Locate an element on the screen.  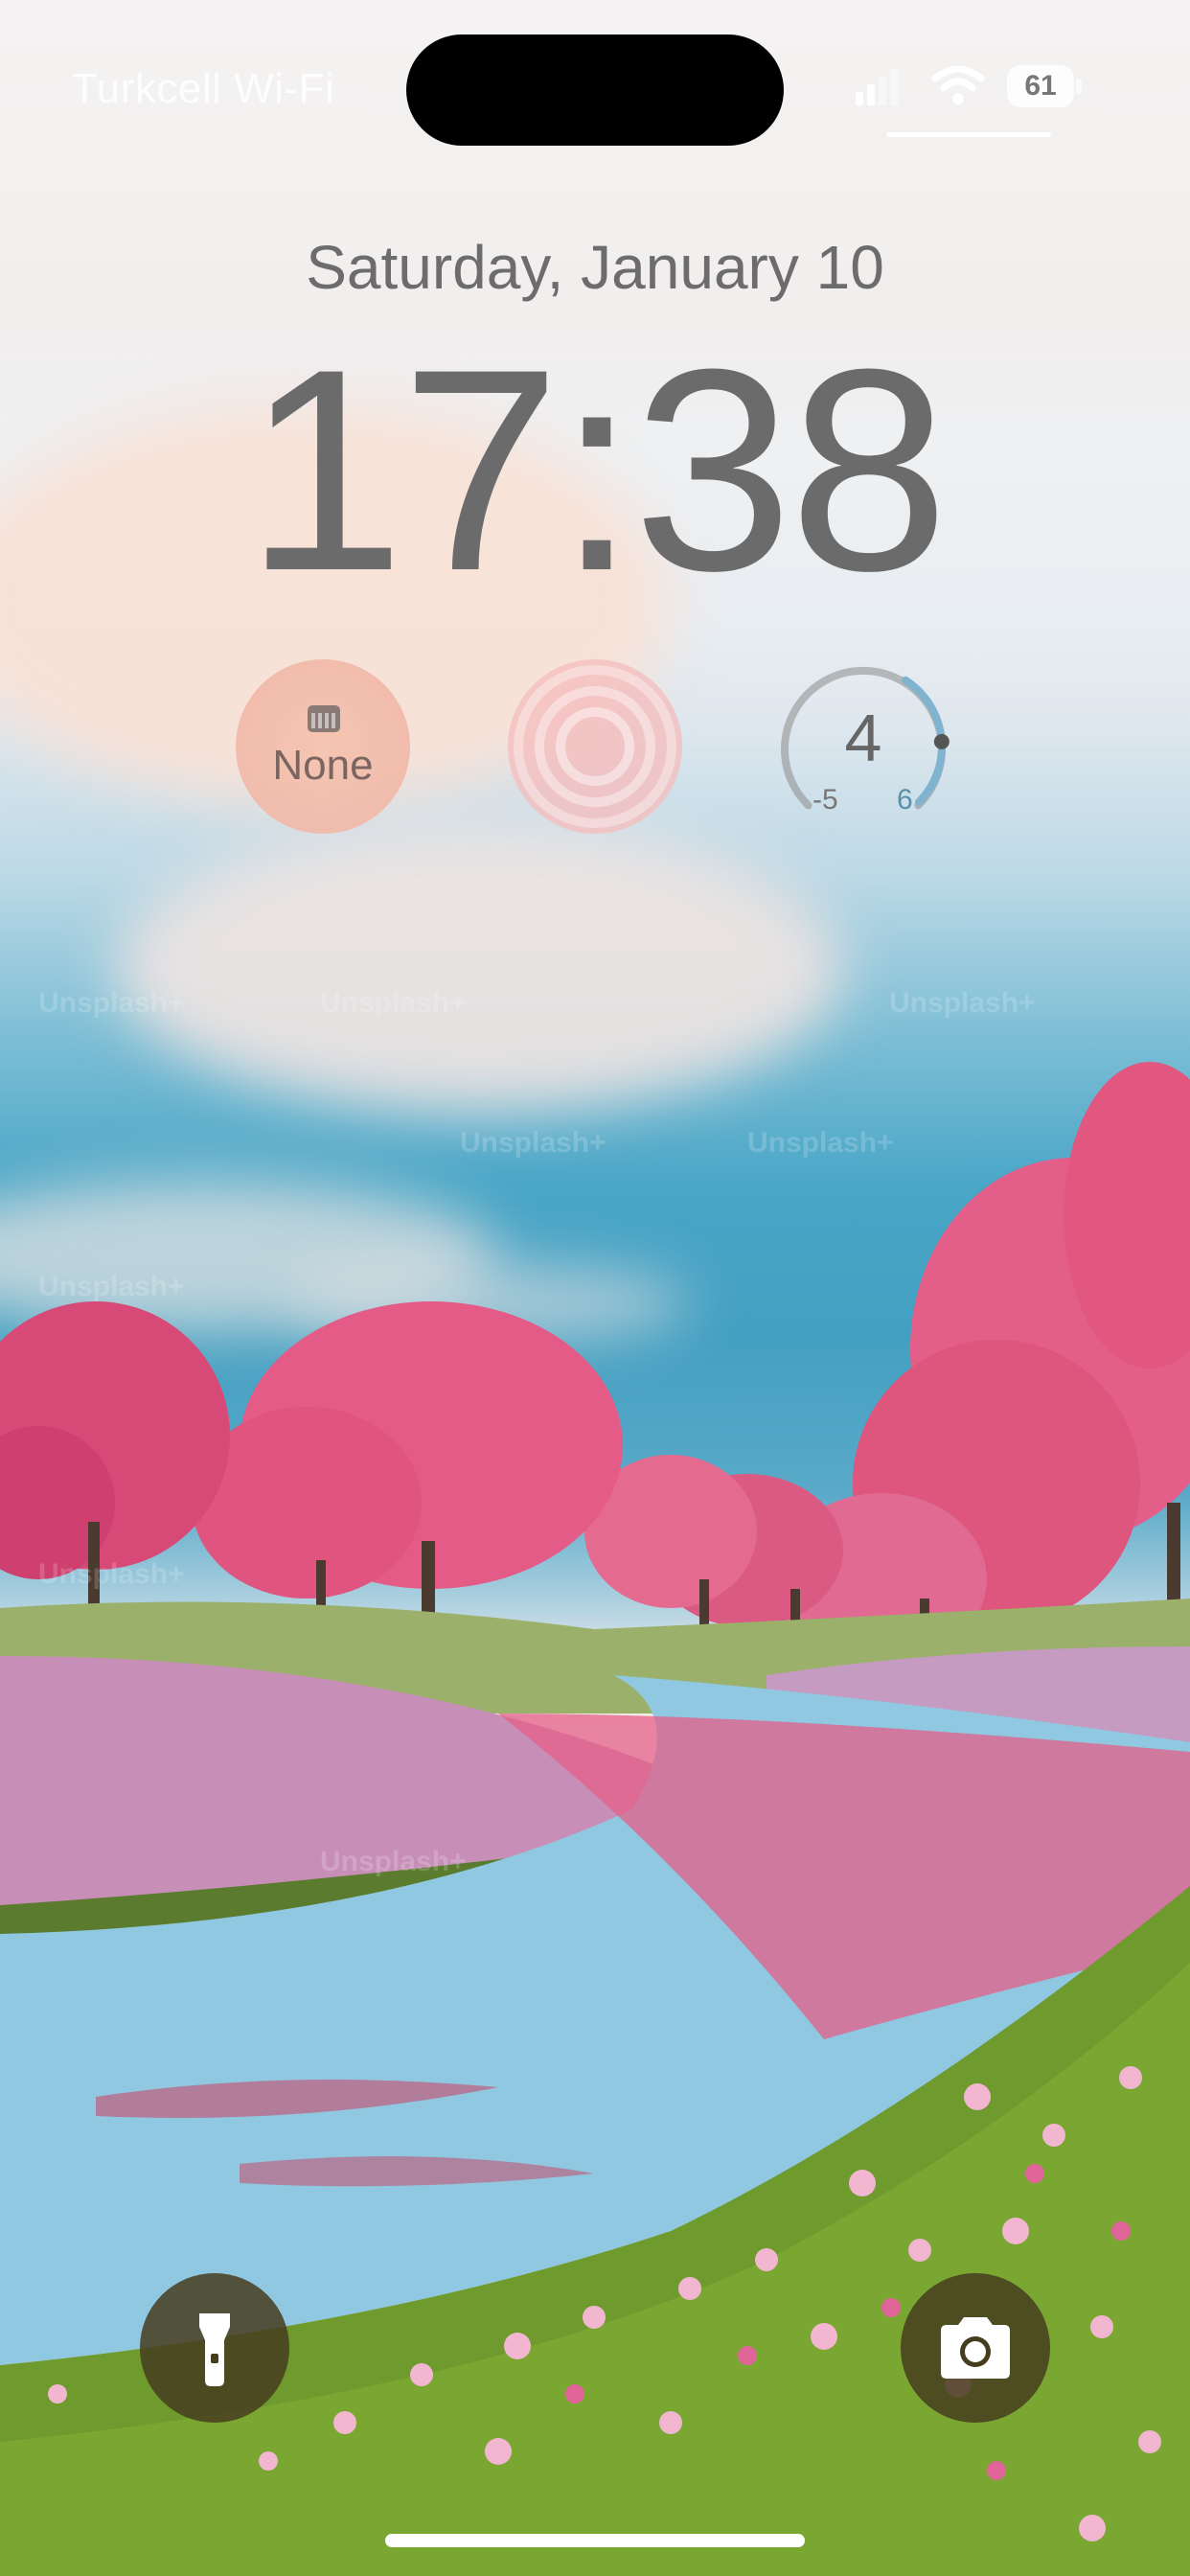
home-indicator is located at coordinates (595, 2540).